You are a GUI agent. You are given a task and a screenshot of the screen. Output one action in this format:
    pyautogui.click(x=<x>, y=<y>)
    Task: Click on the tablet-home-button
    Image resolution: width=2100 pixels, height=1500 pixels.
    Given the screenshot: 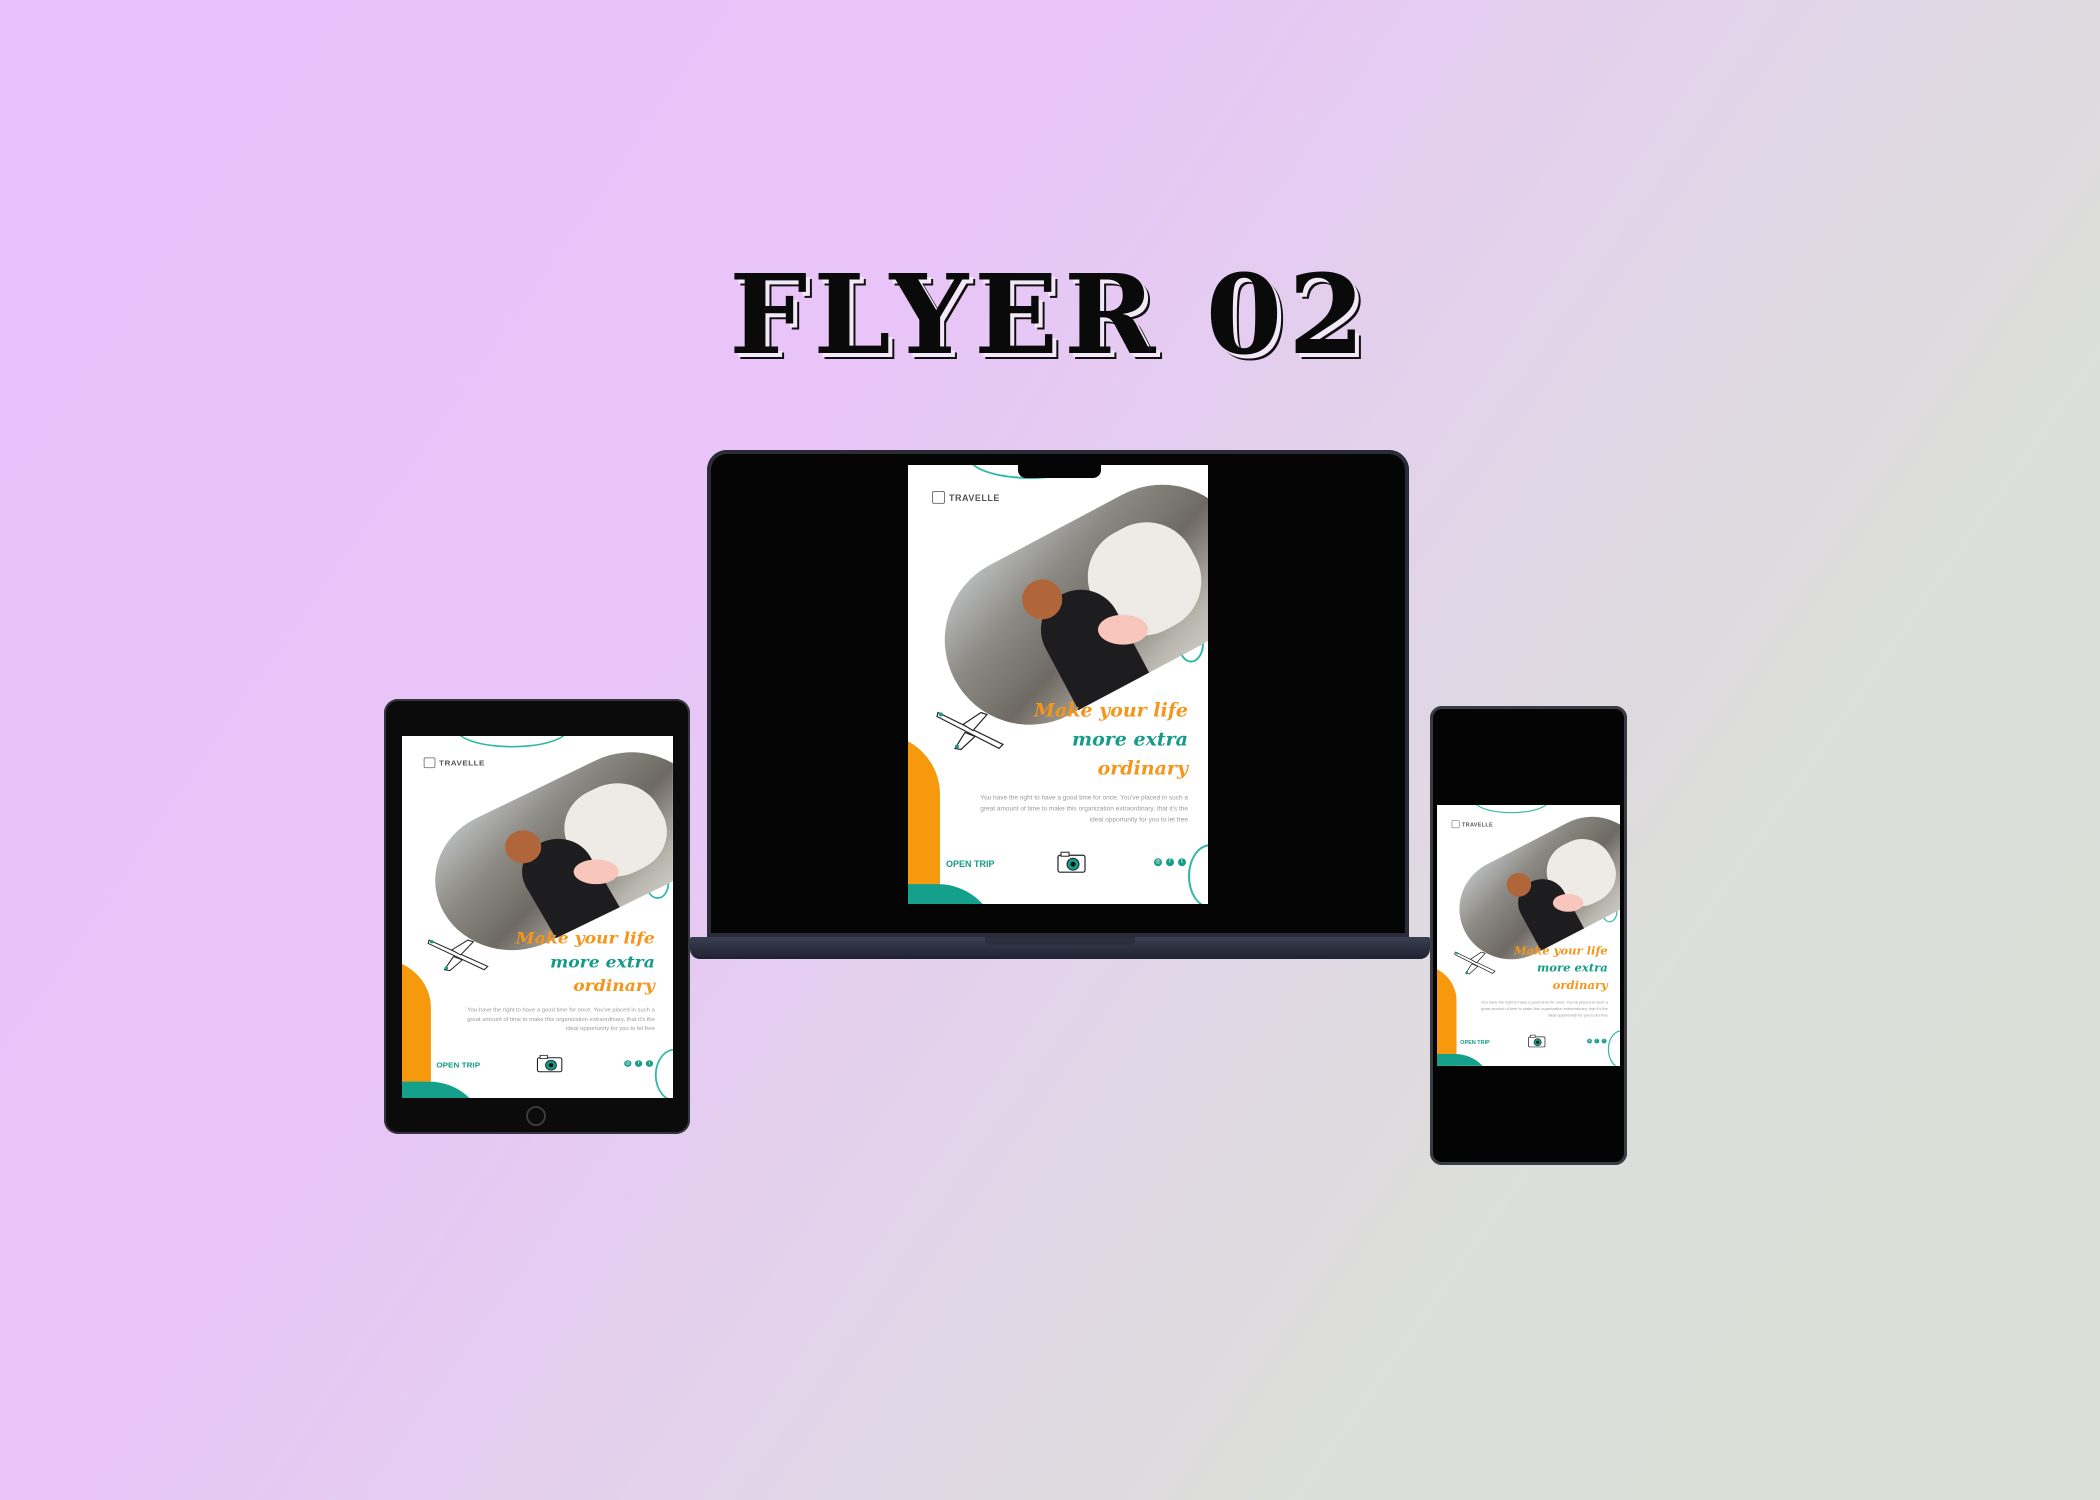 What is the action you would take?
    pyautogui.click(x=536, y=1116)
    